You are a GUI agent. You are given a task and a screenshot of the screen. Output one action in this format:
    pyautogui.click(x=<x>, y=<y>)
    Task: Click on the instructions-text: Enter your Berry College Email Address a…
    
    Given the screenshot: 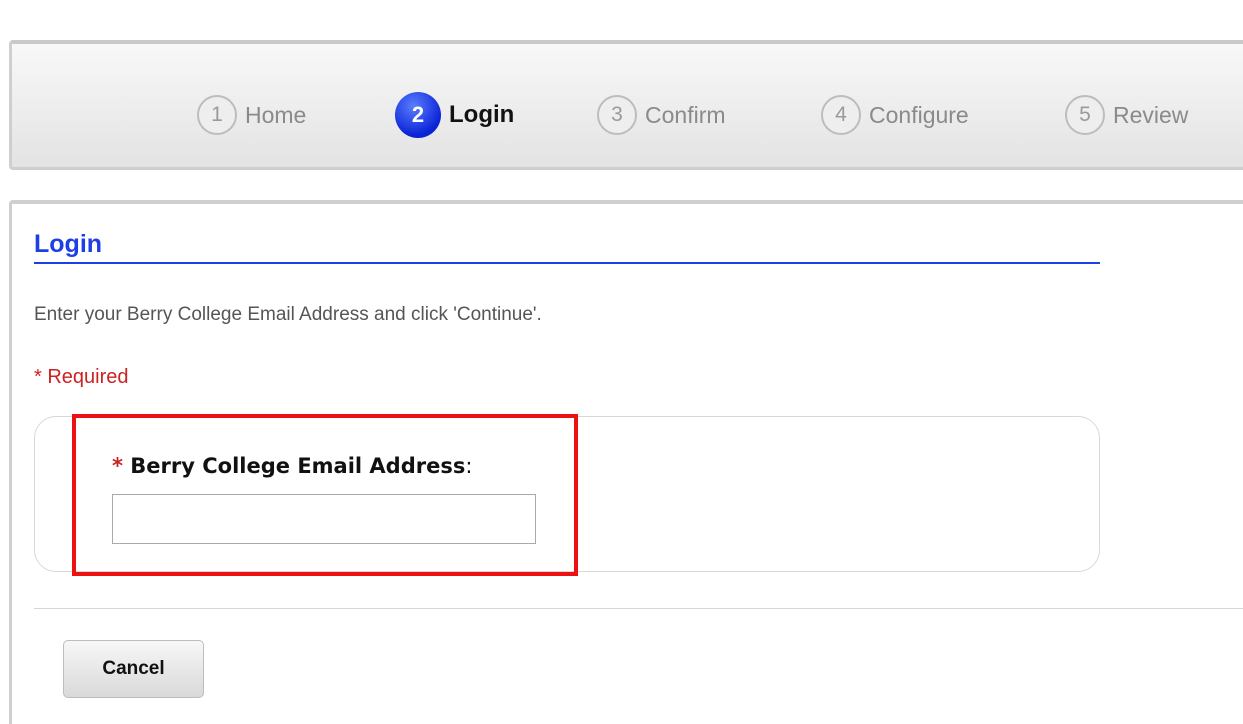 What is the action you would take?
    pyautogui.click(x=288, y=314)
    